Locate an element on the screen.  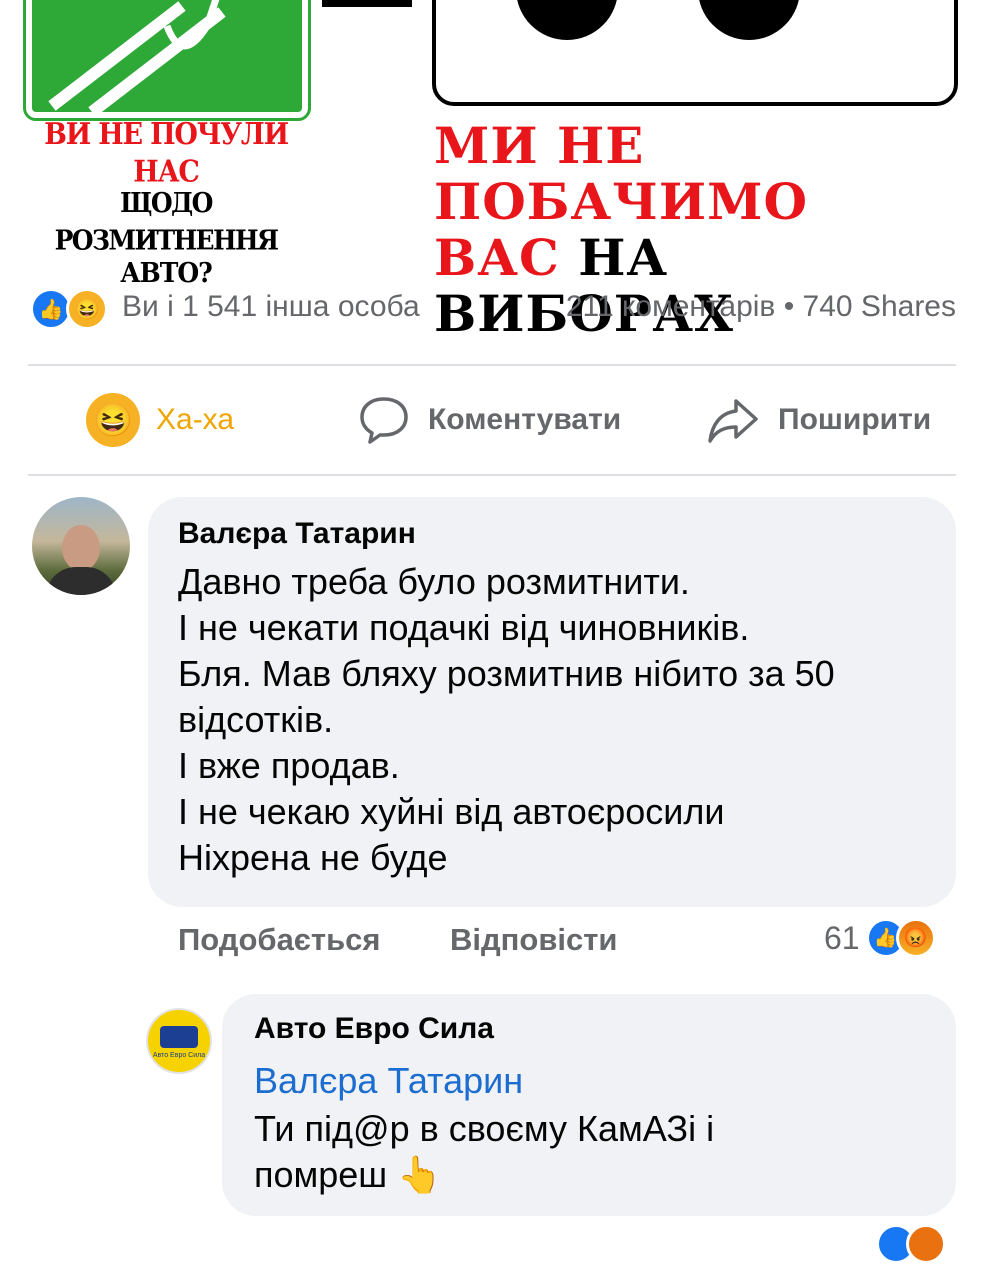
page-avatar: Авто Евро Сила is located at coordinates (179, 1041).